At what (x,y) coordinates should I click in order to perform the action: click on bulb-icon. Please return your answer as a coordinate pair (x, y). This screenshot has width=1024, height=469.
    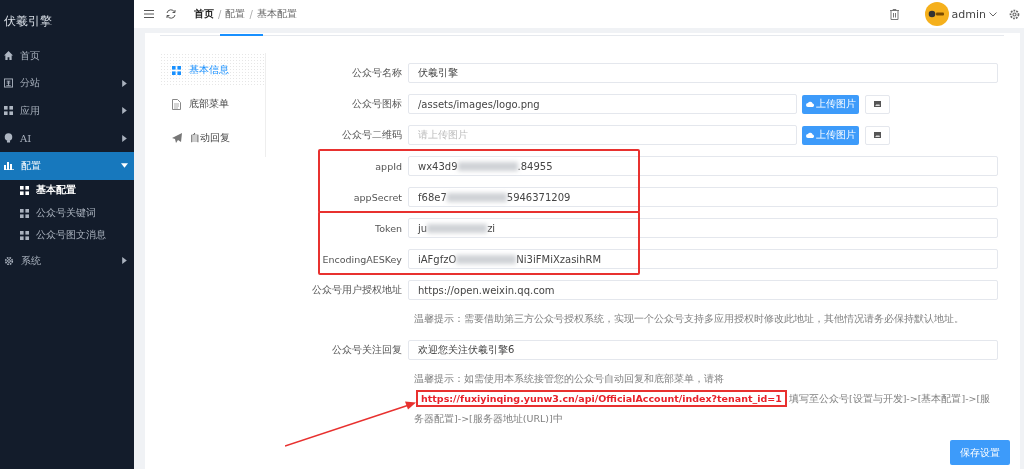
    Looking at the image, I should click on (8, 138).